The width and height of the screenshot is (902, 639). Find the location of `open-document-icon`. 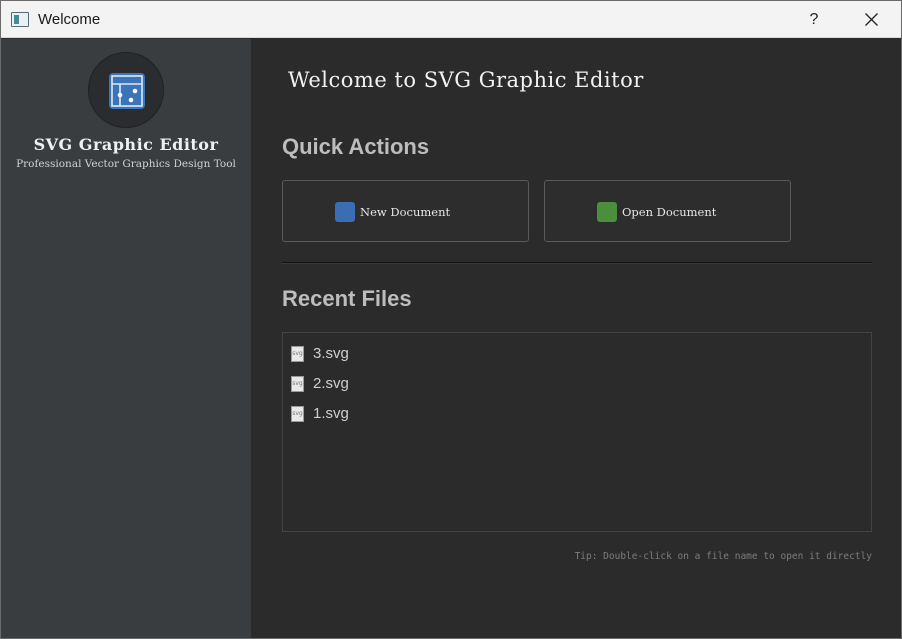

open-document-icon is located at coordinates (607, 212).